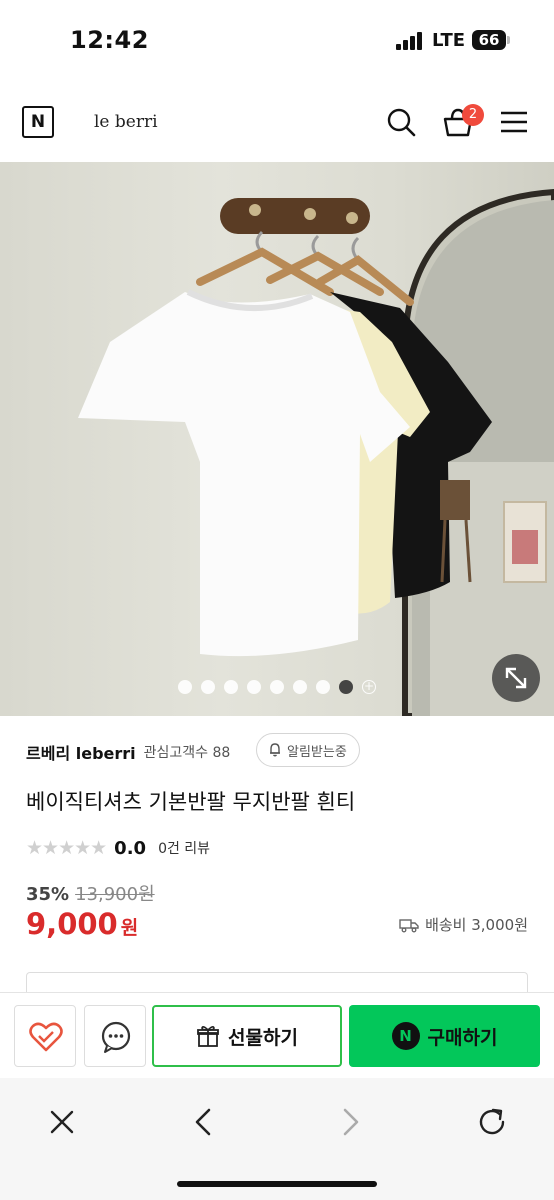 The height and width of the screenshot is (1200, 554). I want to click on rating-row: ★★★★★ 0.0 0건 리뷰, so click(118, 848).